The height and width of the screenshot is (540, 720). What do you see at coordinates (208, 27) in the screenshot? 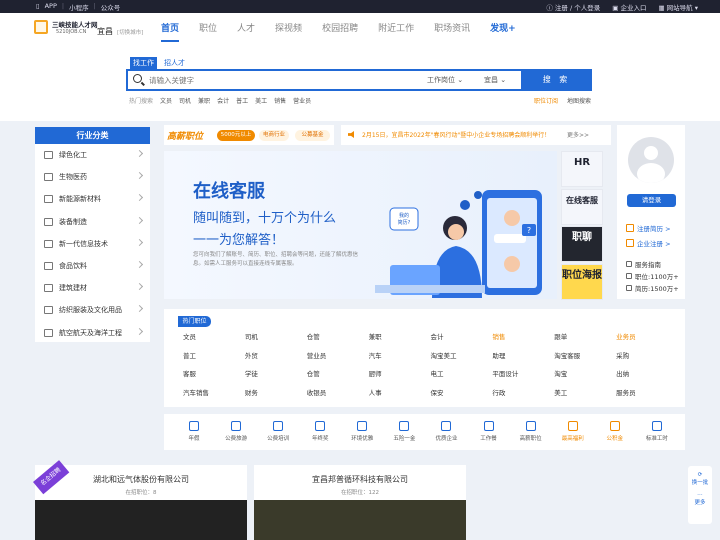
I see `nav-jobs: 职位` at bounding box center [208, 27].